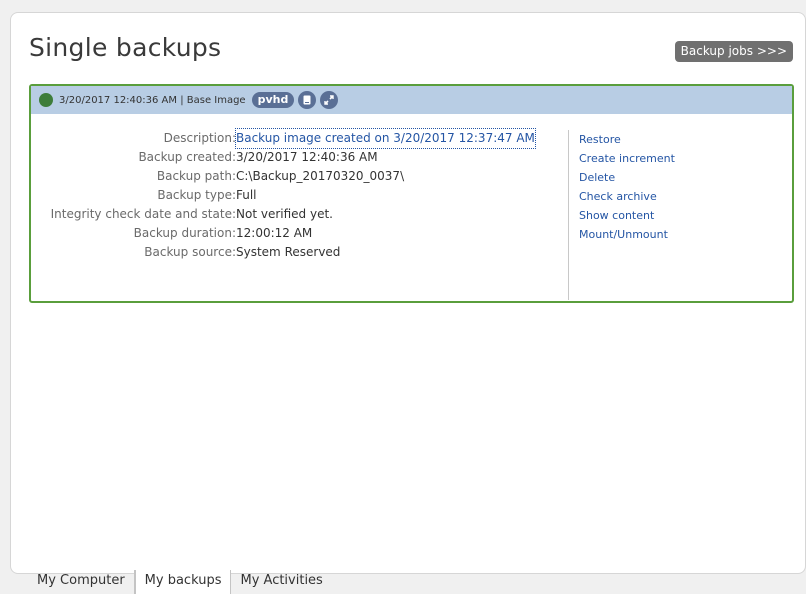 The height and width of the screenshot is (594, 806). What do you see at coordinates (190, 252) in the screenshot?
I see `detail-label: Backup source:` at bounding box center [190, 252].